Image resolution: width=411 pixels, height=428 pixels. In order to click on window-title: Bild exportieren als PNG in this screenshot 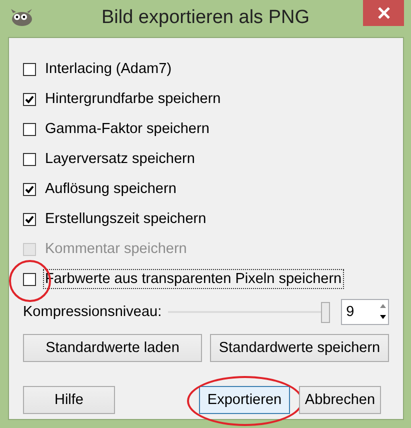, I will do `click(205, 18)`.